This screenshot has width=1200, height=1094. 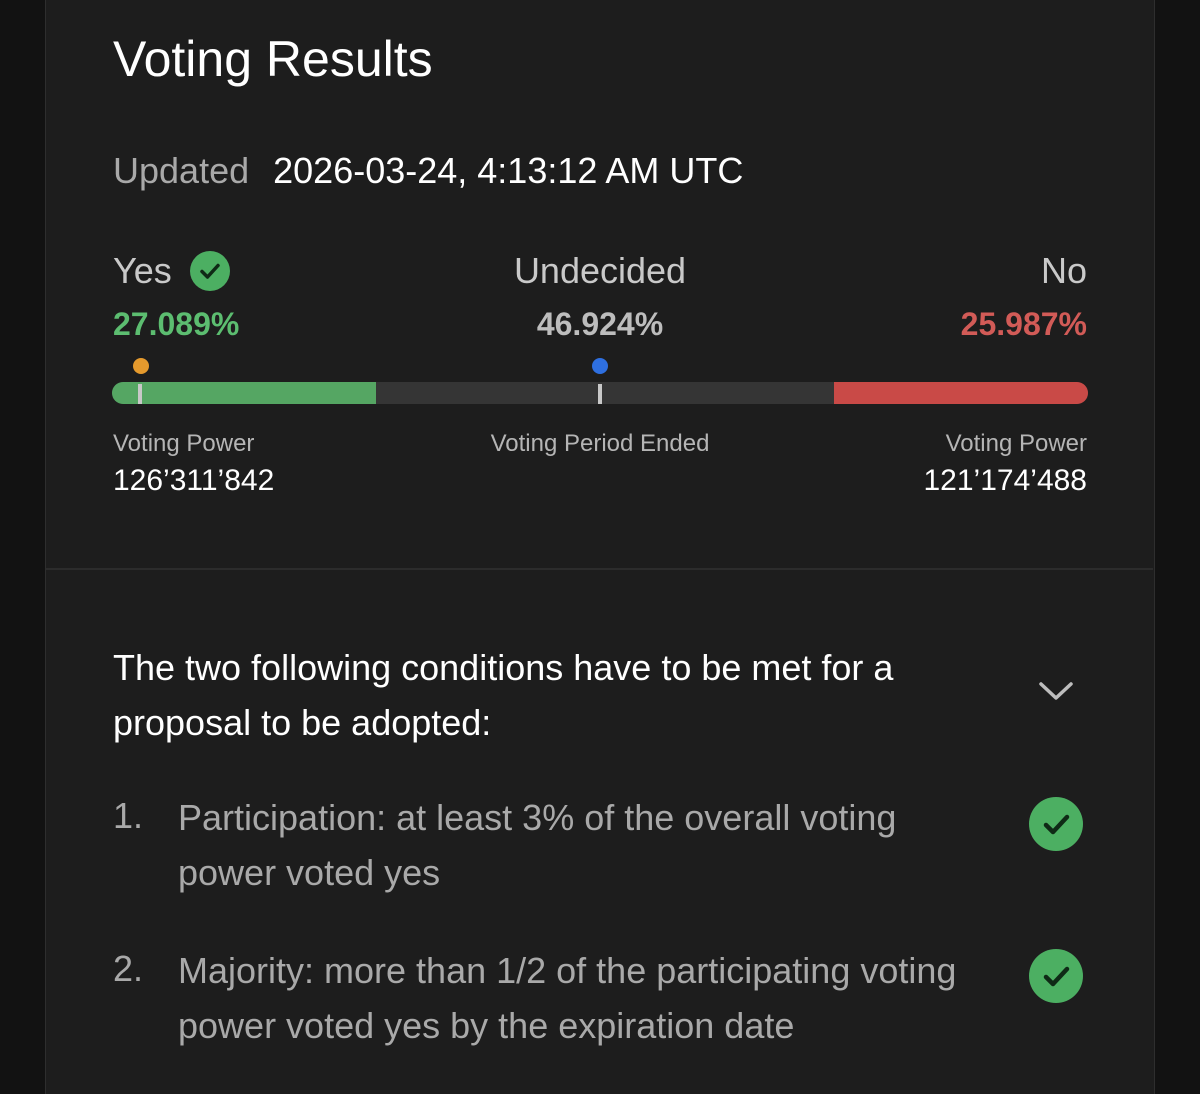 I want to click on condition-number: 1., so click(x=128, y=815).